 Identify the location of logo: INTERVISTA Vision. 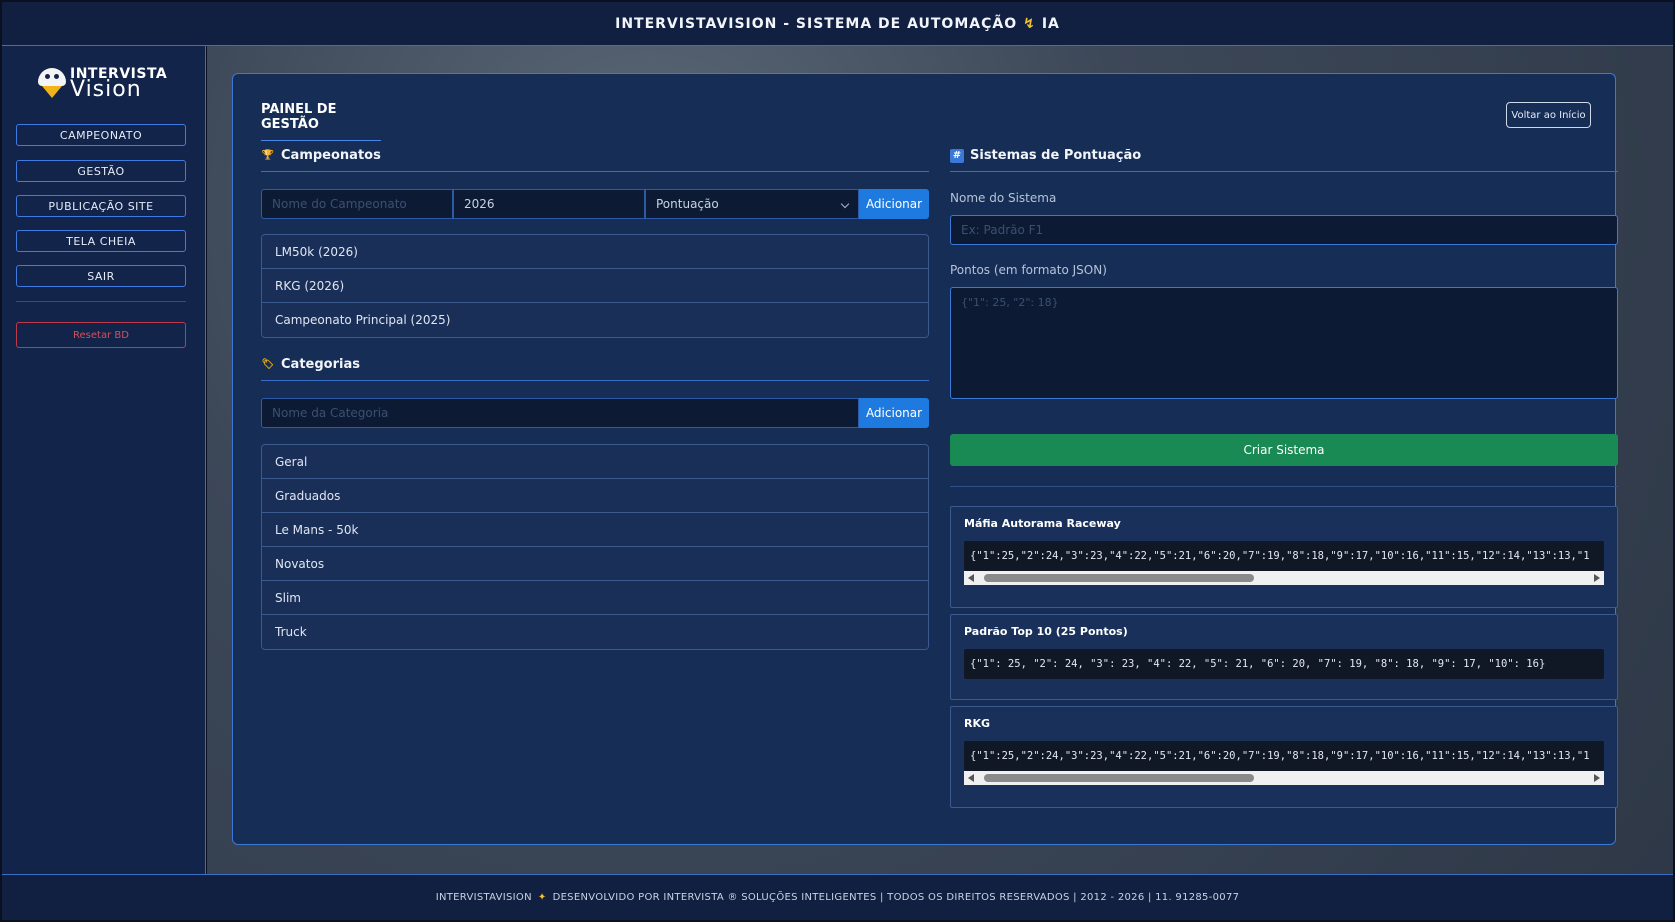
(103, 84).